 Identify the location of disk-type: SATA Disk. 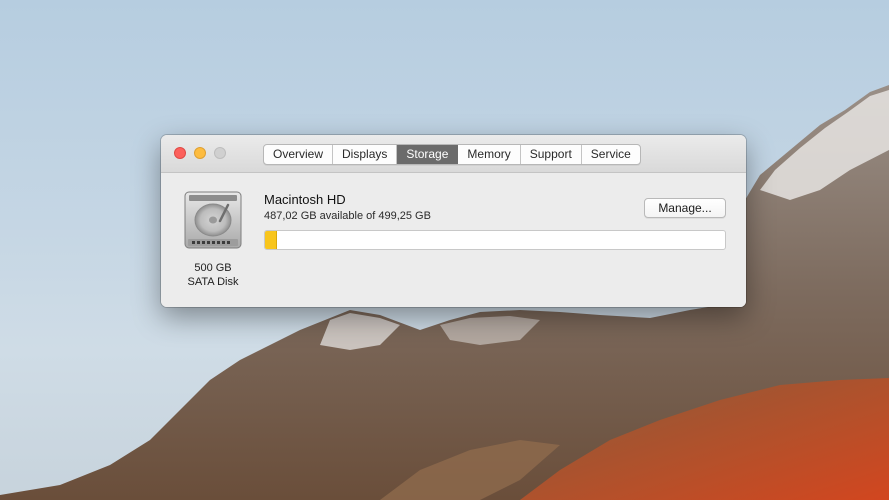
(213, 282).